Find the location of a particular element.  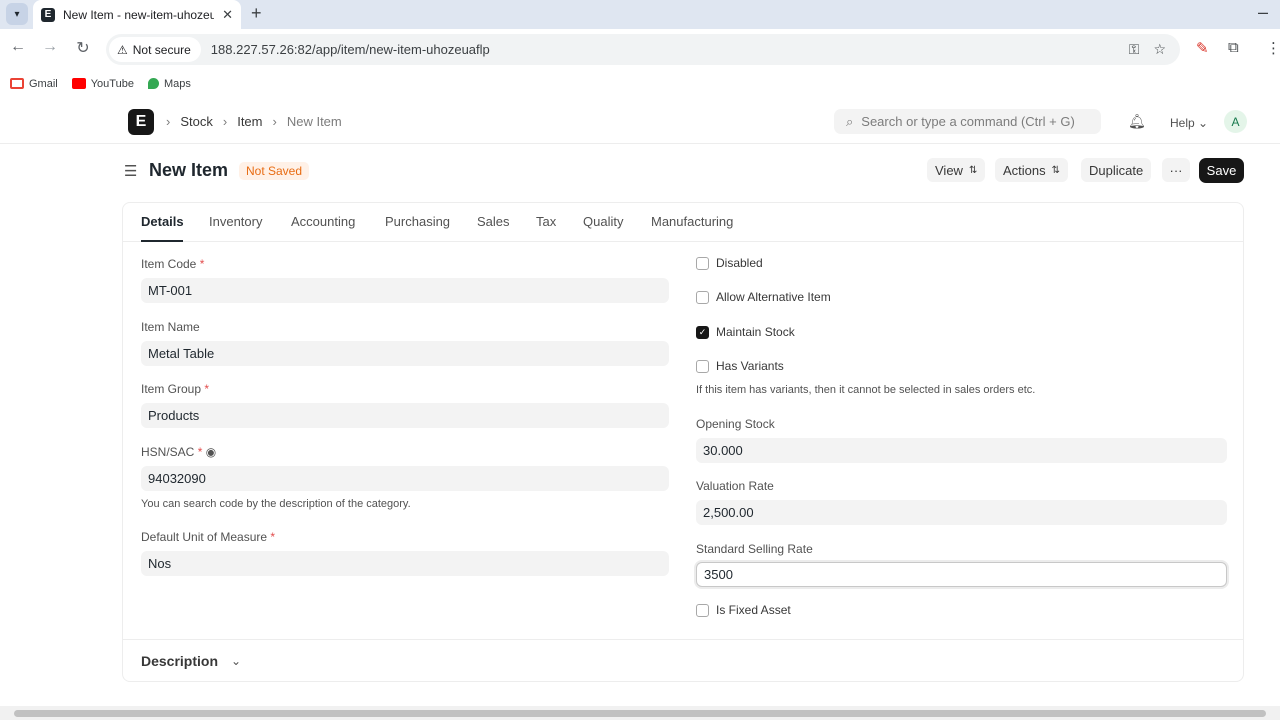

help-label: Help is located at coordinates (1182, 123).